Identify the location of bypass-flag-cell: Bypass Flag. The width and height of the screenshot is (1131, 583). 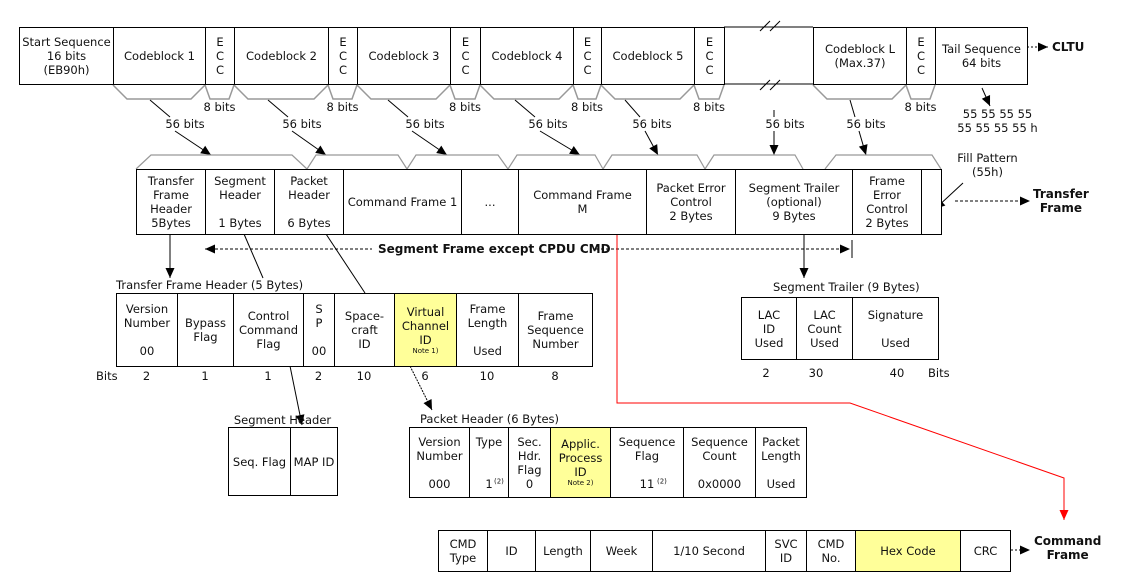
(205, 330).